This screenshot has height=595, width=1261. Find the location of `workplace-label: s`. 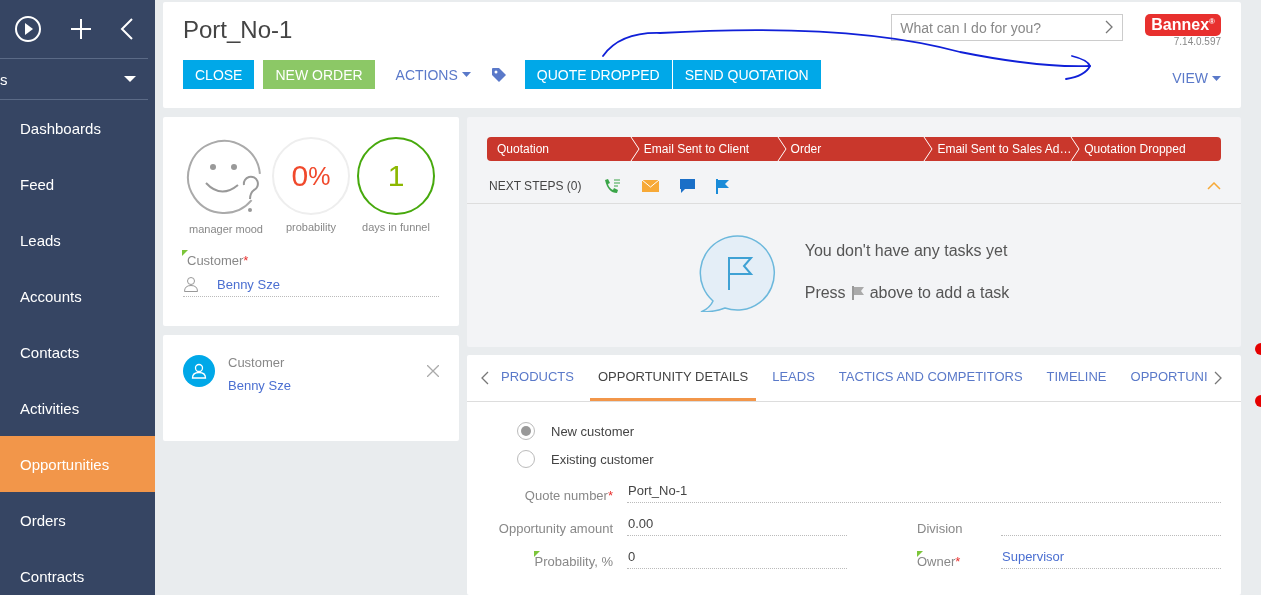

workplace-label: s is located at coordinates (4, 79).